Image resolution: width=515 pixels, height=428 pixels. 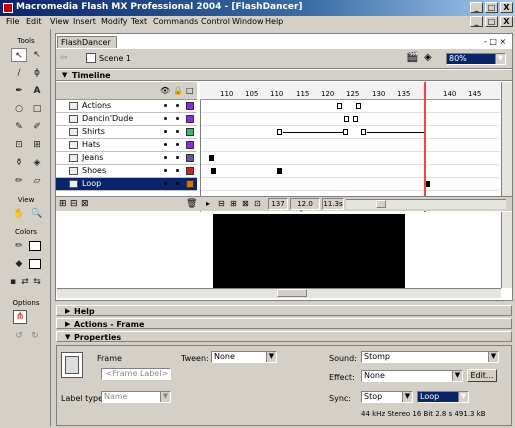 What do you see at coordinates (165, 90) in the screenshot?
I see `eye-icon: 👁` at bounding box center [165, 90].